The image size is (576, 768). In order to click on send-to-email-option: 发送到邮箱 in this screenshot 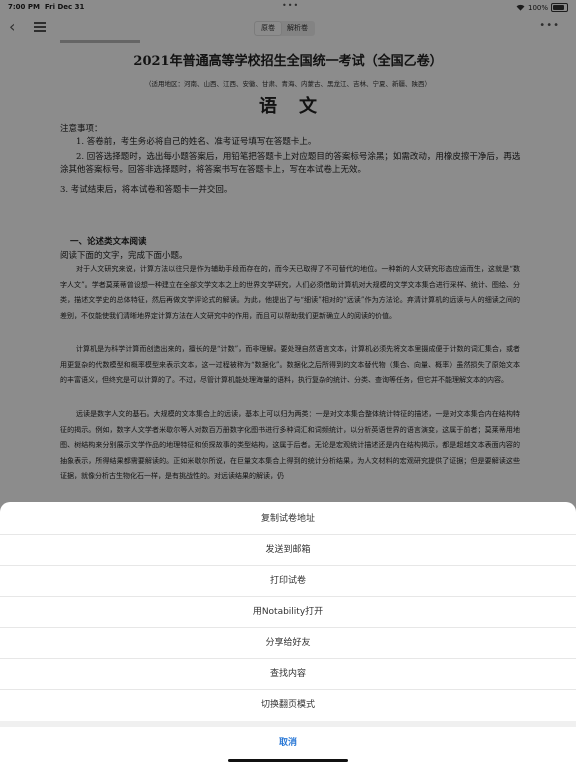, I will do `click(288, 550)`.